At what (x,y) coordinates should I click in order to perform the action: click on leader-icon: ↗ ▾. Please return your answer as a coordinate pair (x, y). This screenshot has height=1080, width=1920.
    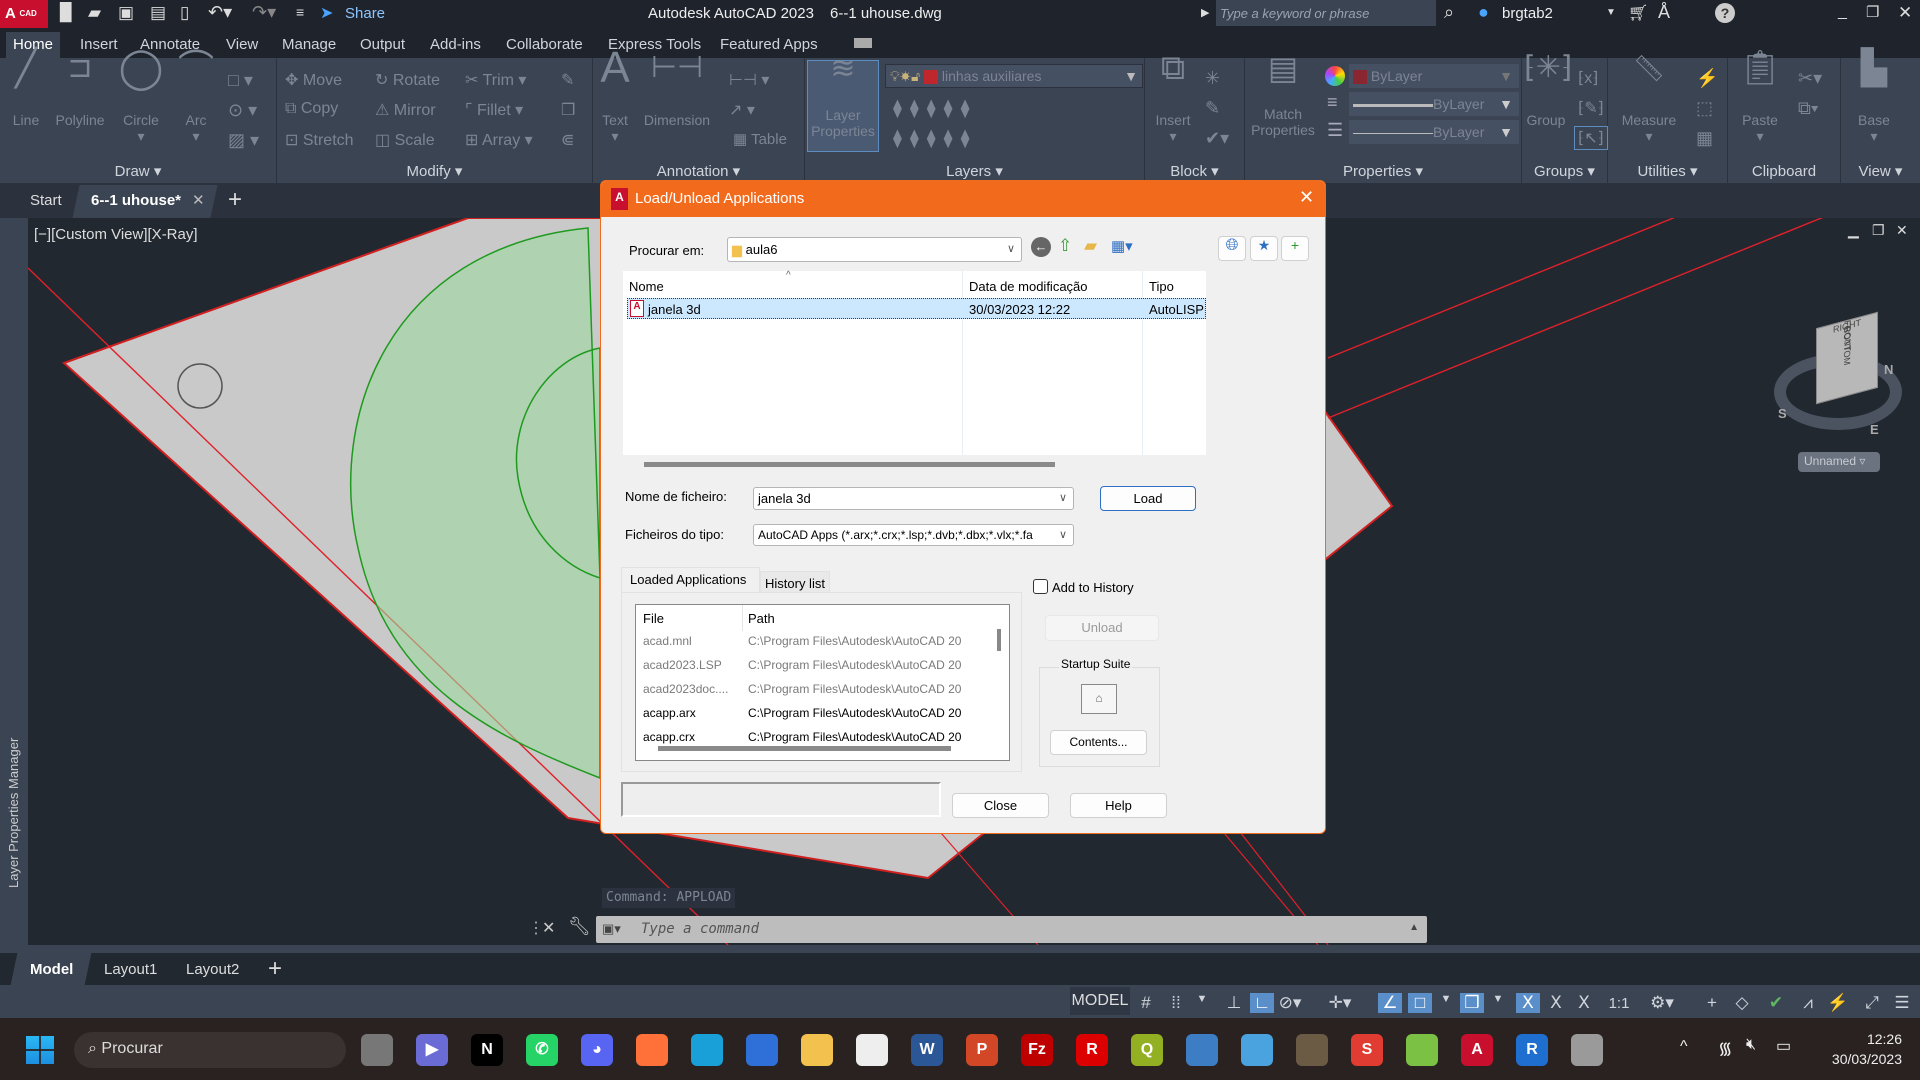
    Looking at the image, I should click on (742, 110).